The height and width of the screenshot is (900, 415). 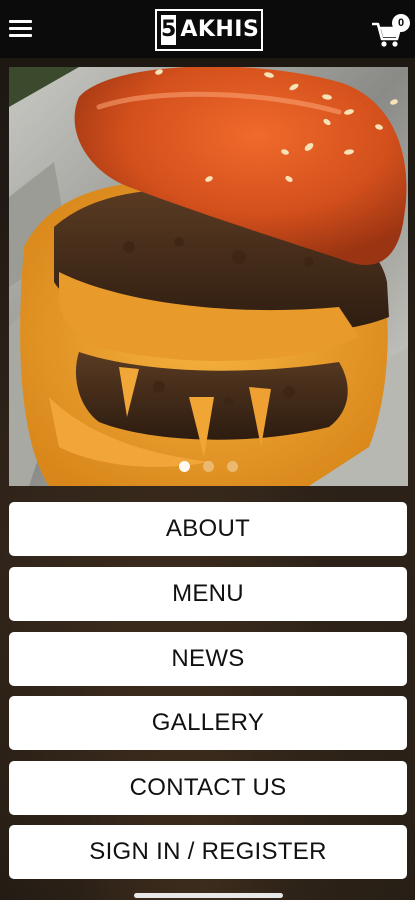 What do you see at coordinates (208, 852) in the screenshot?
I see `sign-in-register-button: SIGN IN / REGISTER` at bounding box center [208, 852].